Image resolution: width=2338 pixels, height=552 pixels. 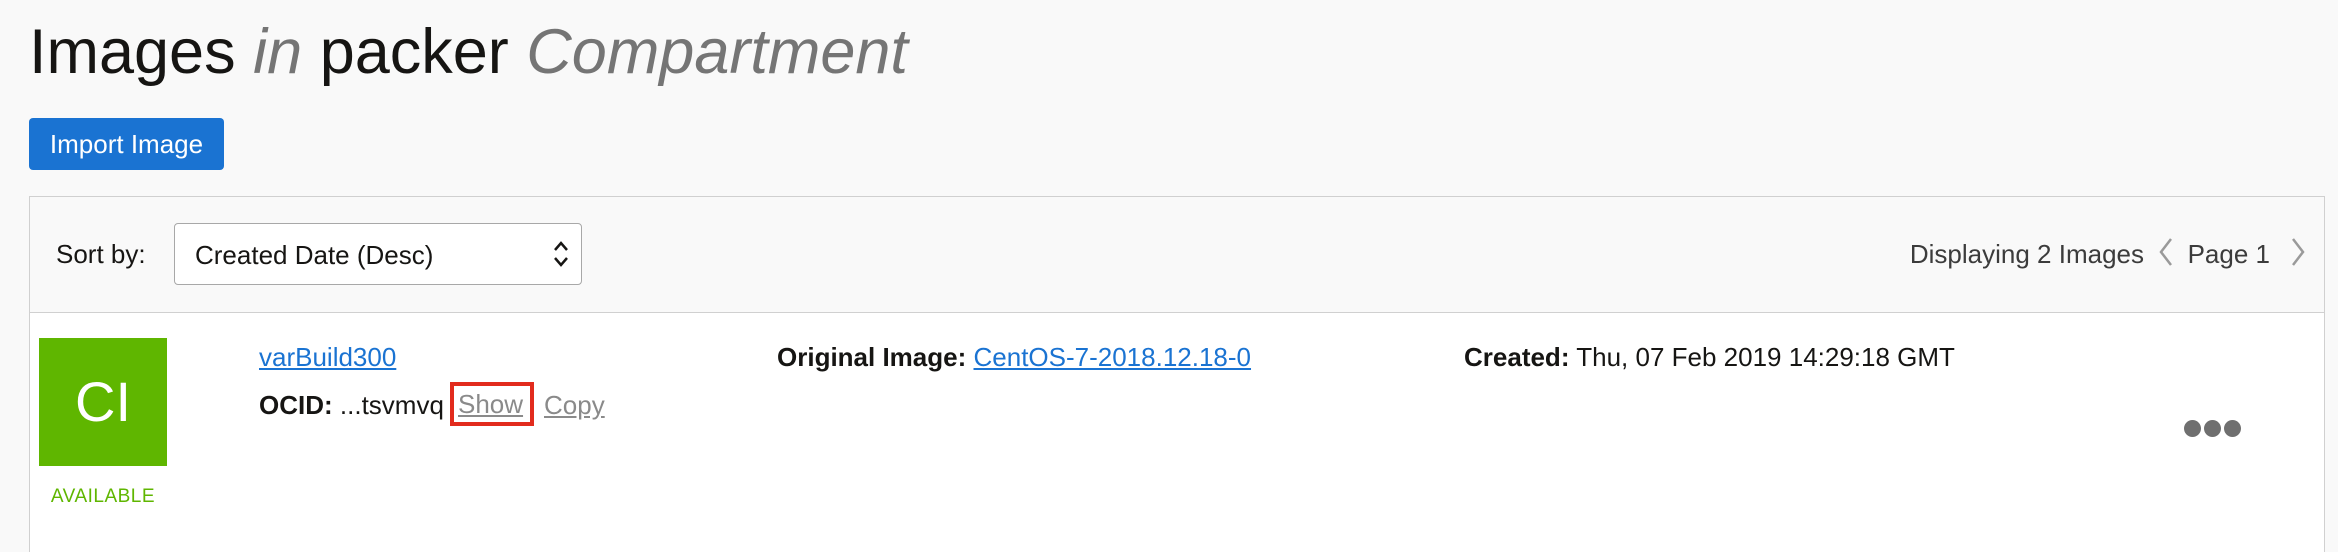 I want to click on sort-by-select: Created Date (Desc), so click(x=378, y=254).